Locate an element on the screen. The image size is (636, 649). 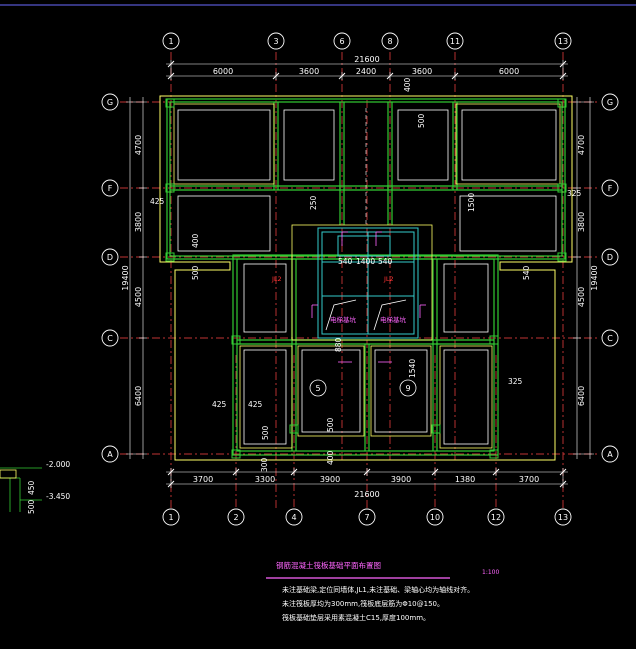
dim-top-4: 3600 is located at coordinates (422, 71).